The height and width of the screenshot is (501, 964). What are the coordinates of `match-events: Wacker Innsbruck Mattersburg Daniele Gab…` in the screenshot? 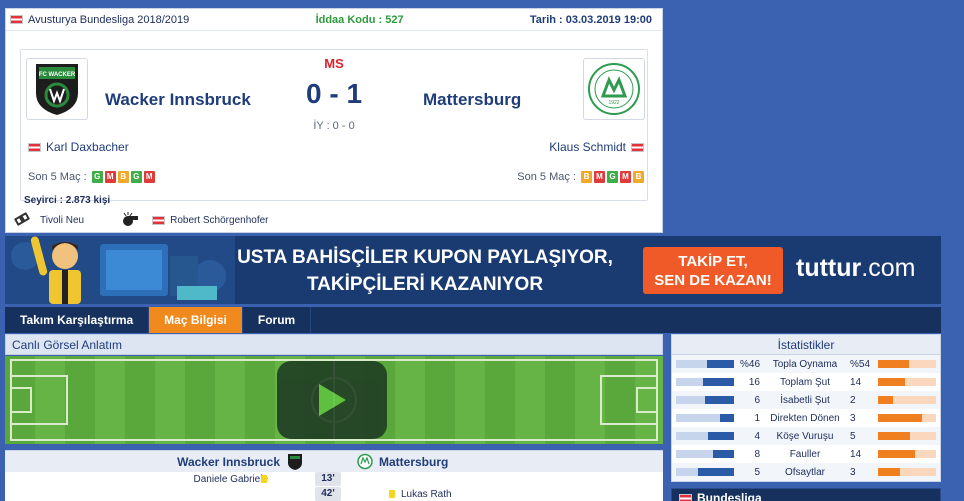 It's located at (334, 475).